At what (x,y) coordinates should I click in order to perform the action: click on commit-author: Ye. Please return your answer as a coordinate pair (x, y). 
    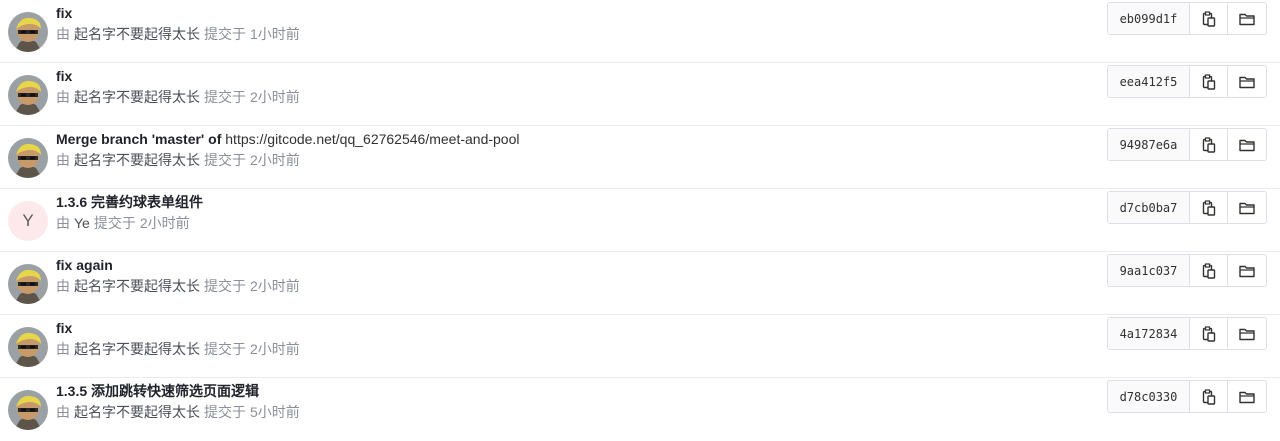
    Looking at the image, I should click on (82, 223).